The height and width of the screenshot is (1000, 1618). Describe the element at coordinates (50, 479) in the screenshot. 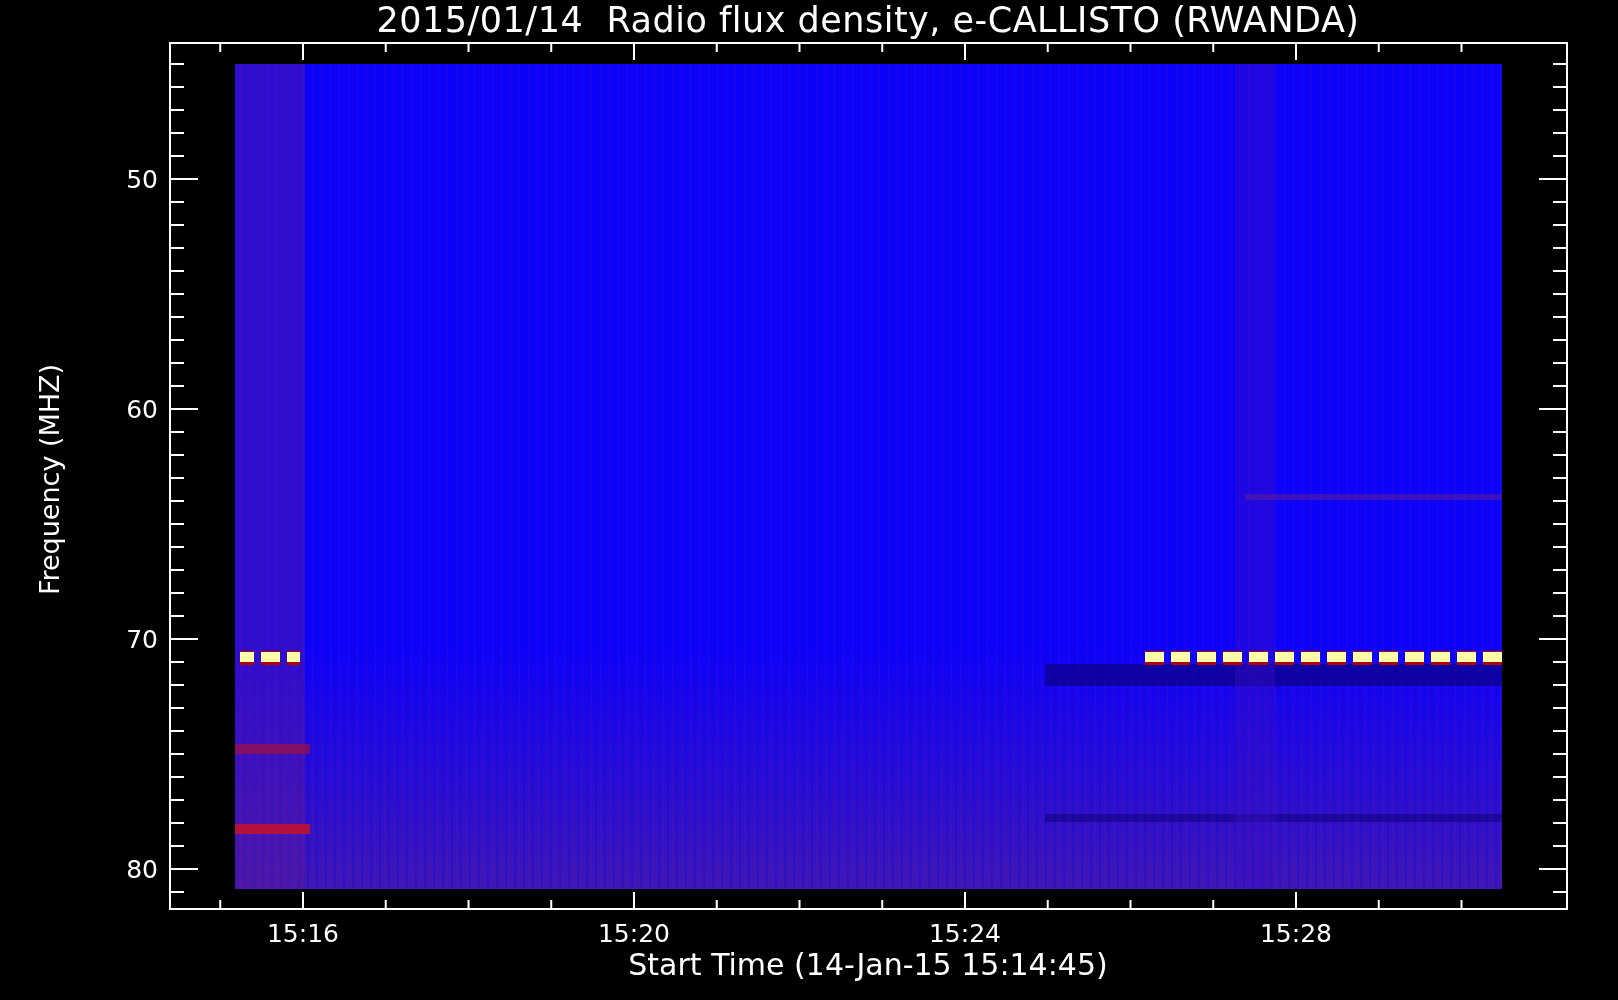

I see `y-axis-label: Frequency (MHZ)` at that location.